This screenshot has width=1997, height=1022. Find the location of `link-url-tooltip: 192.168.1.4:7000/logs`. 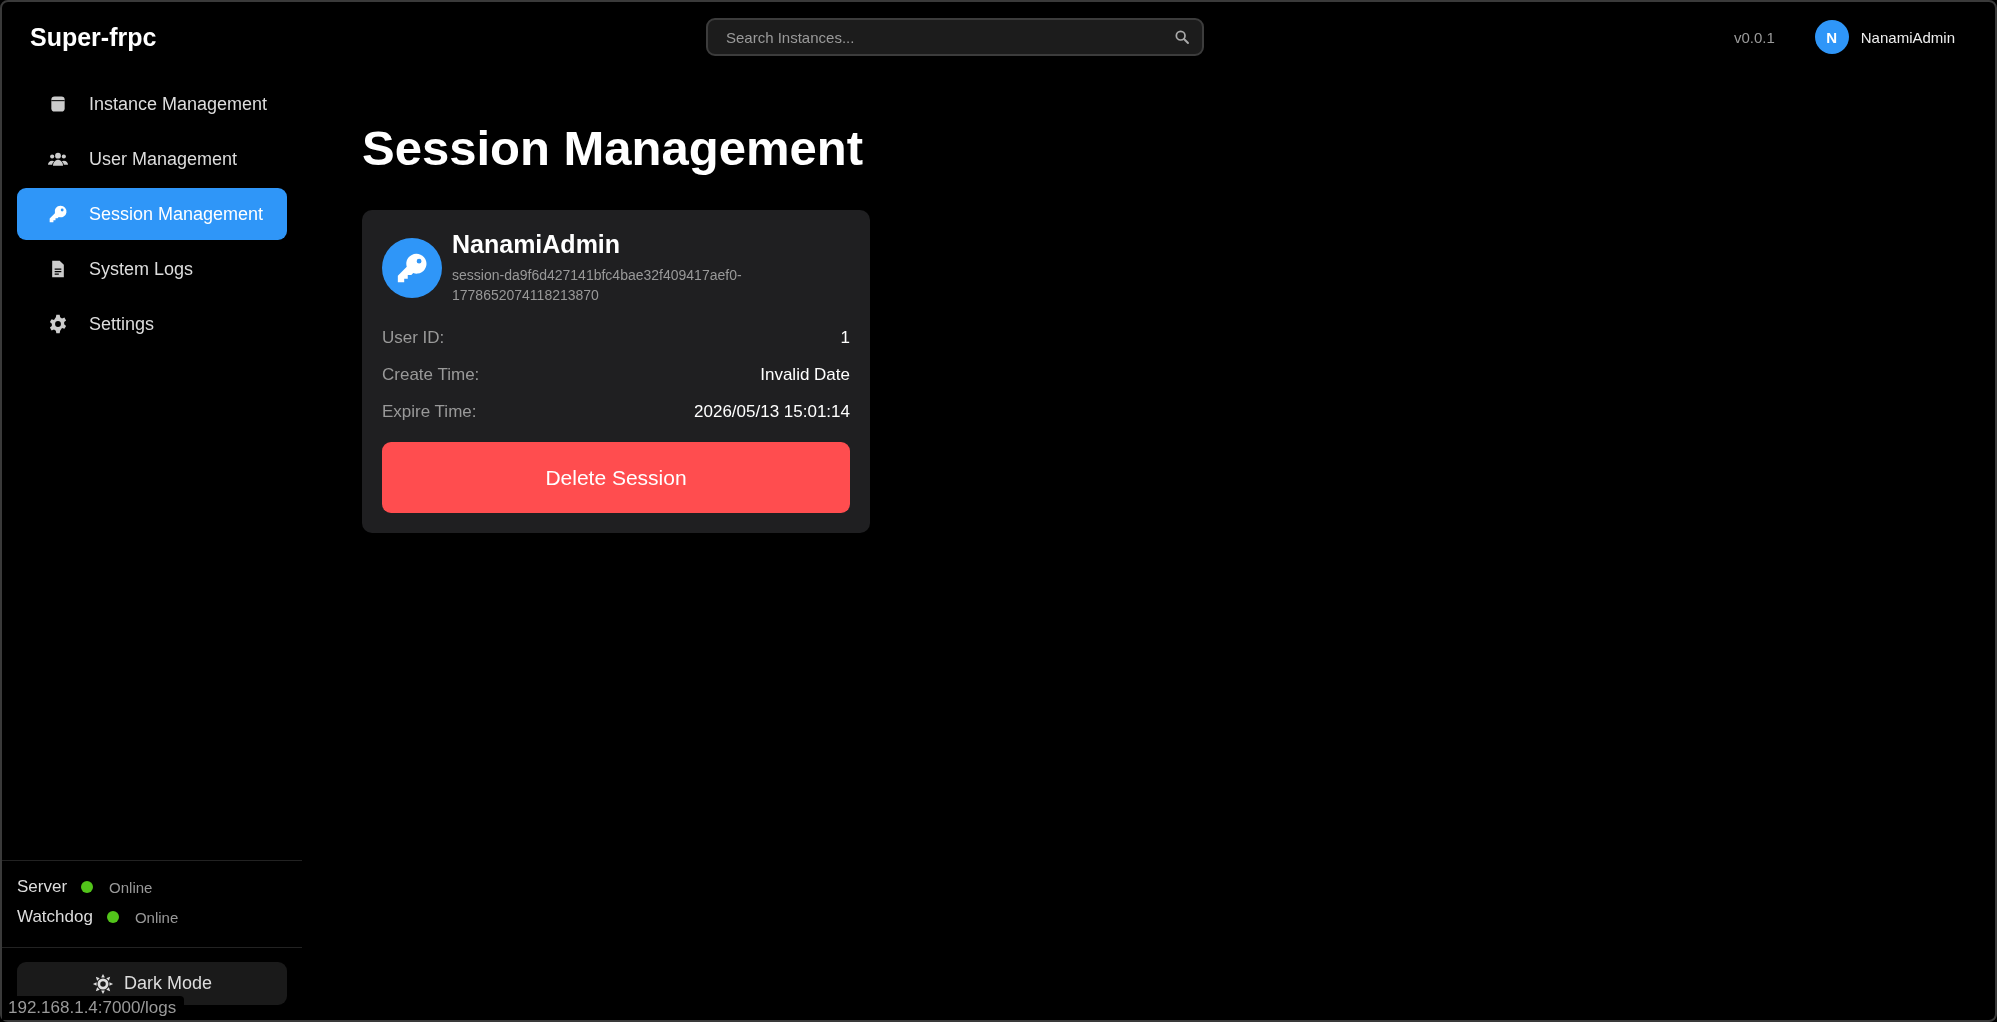

link-url-tooltip: 192.168.1.4:7000/logs is located at coordinates (93, 1008).